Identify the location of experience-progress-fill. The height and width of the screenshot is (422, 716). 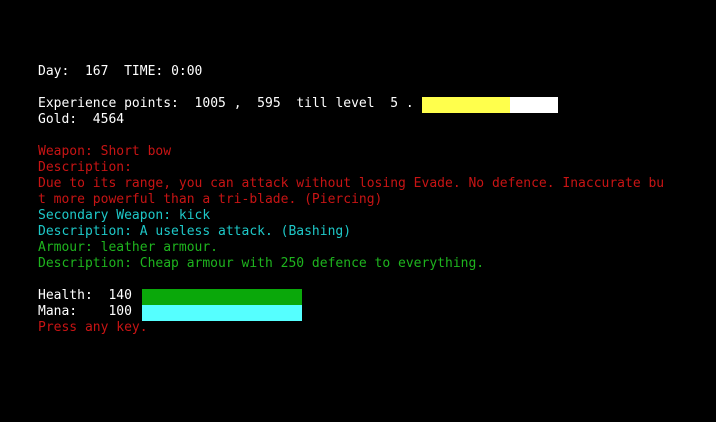
(466, 105).